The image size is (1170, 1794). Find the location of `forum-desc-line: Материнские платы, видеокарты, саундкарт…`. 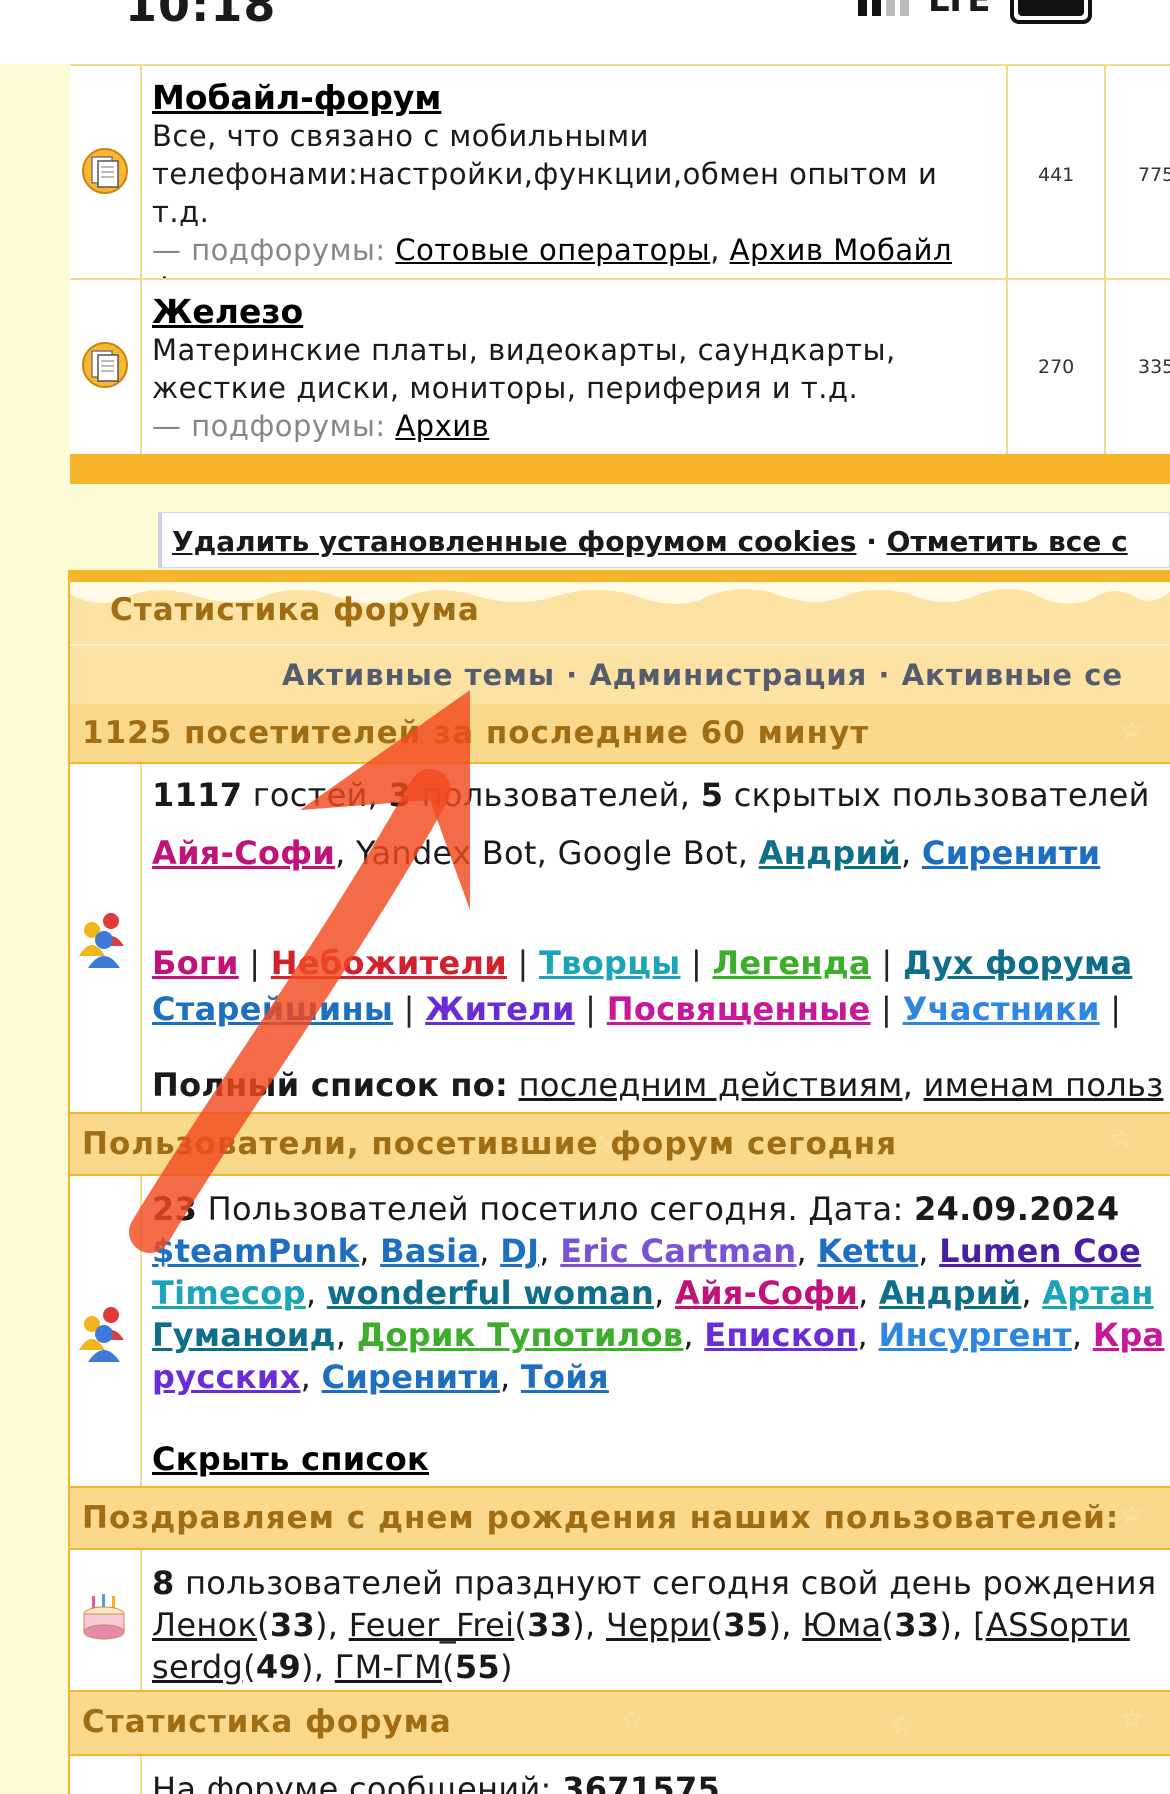

forum-desc-line: Материнские платы, видеокарты, саундкарт… is located at coordinates (524, 350).